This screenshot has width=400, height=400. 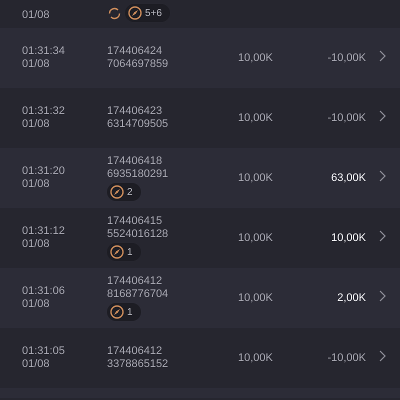 I want to click on bet-id: 7064697859, so click(x=138, y=64).